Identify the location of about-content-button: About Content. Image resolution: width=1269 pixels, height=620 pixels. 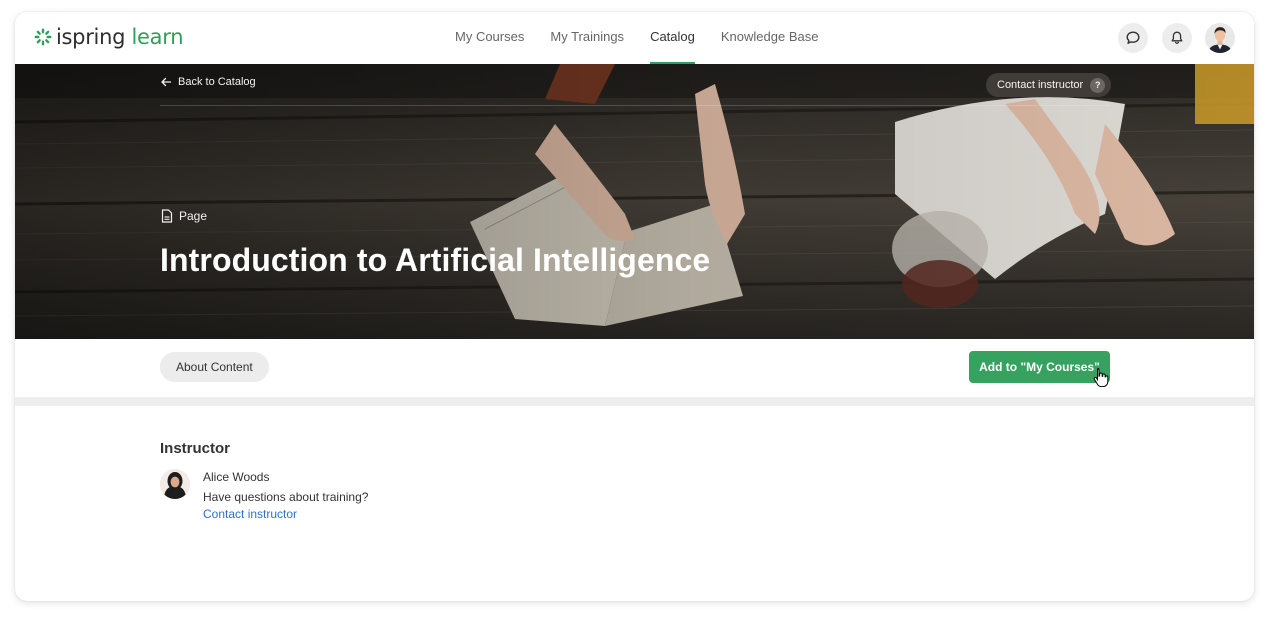
(214, 367).